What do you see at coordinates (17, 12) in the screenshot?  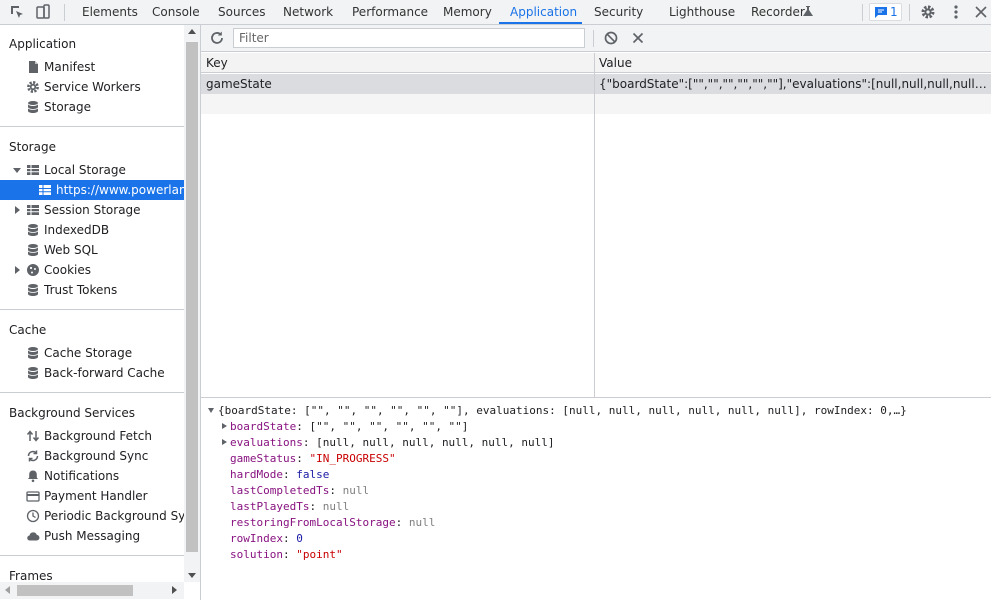 I see `inspect-element-icon` at bounding box center [17, 12].